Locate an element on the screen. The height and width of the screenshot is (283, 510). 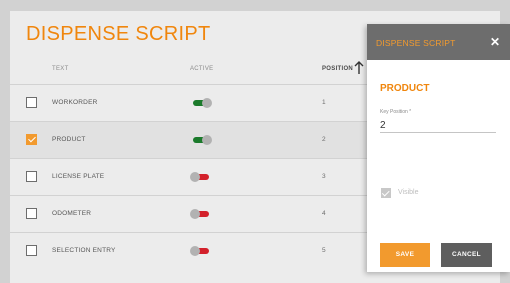
page-title: DISPENSE SCRIPT is located at coordinates (118, 34).